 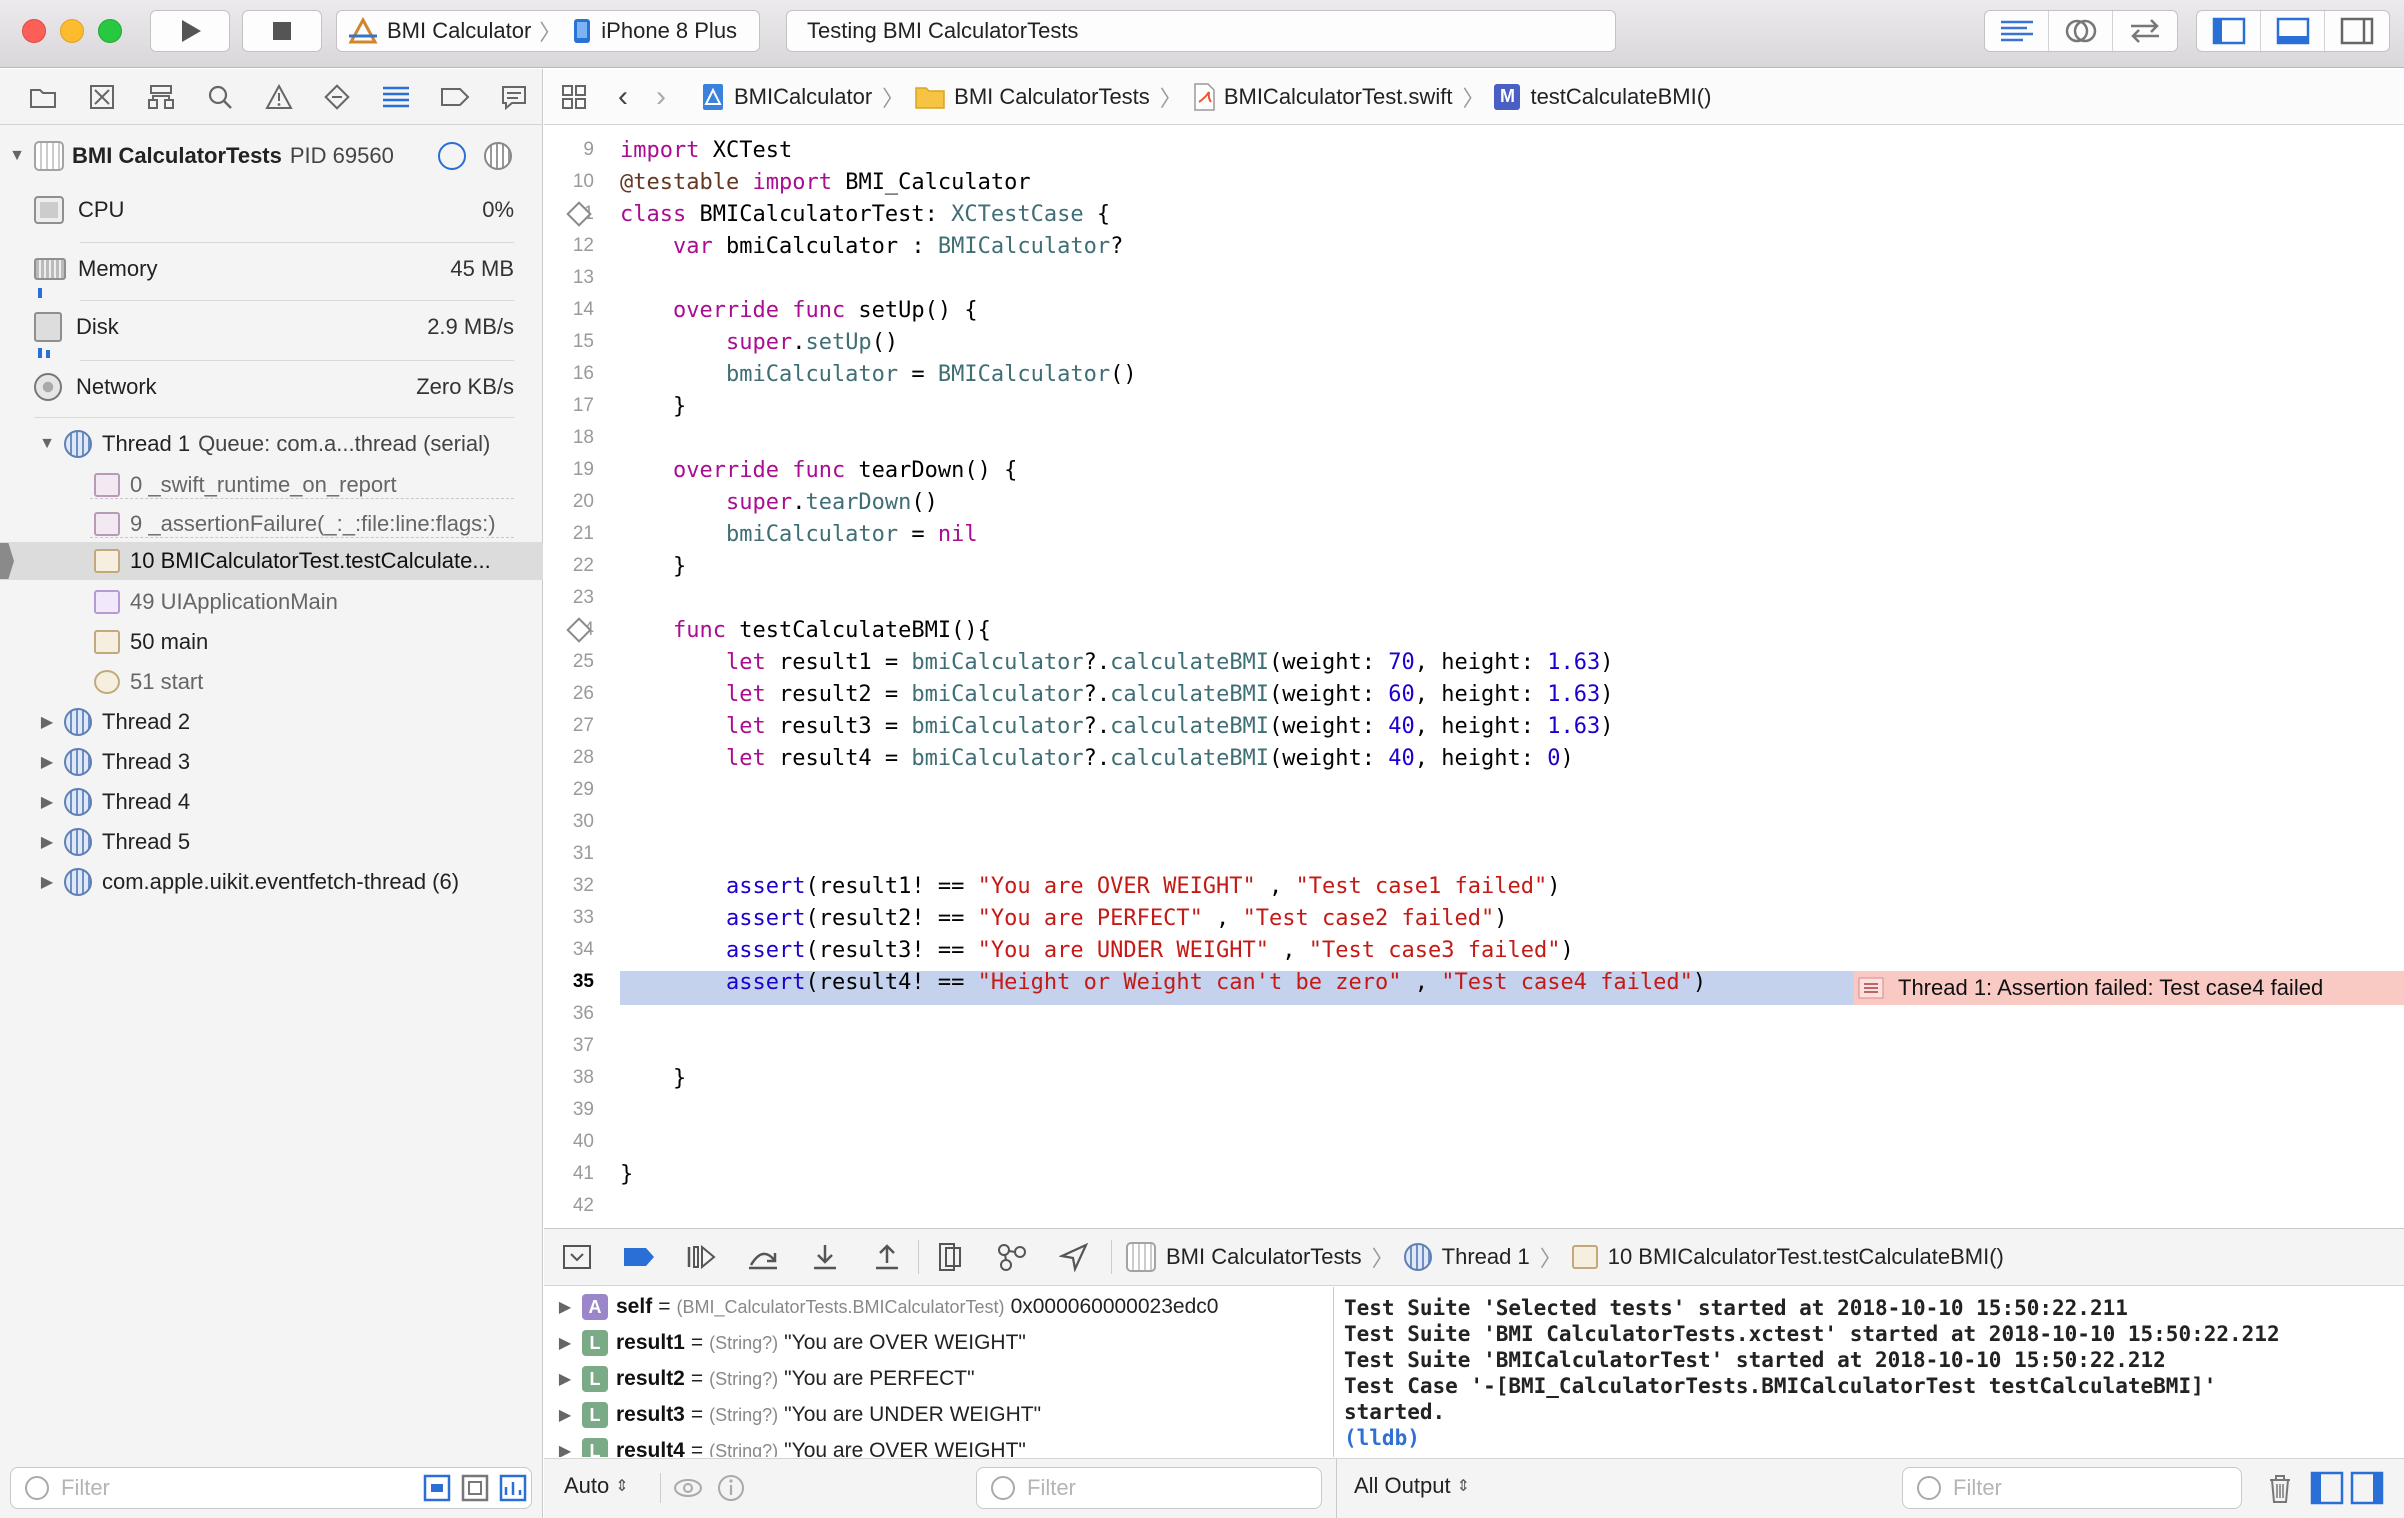 What do you see at coordinates (825, 1257) in the screenshot?
I see `step-into-button` at bounding box center [825, 1257].